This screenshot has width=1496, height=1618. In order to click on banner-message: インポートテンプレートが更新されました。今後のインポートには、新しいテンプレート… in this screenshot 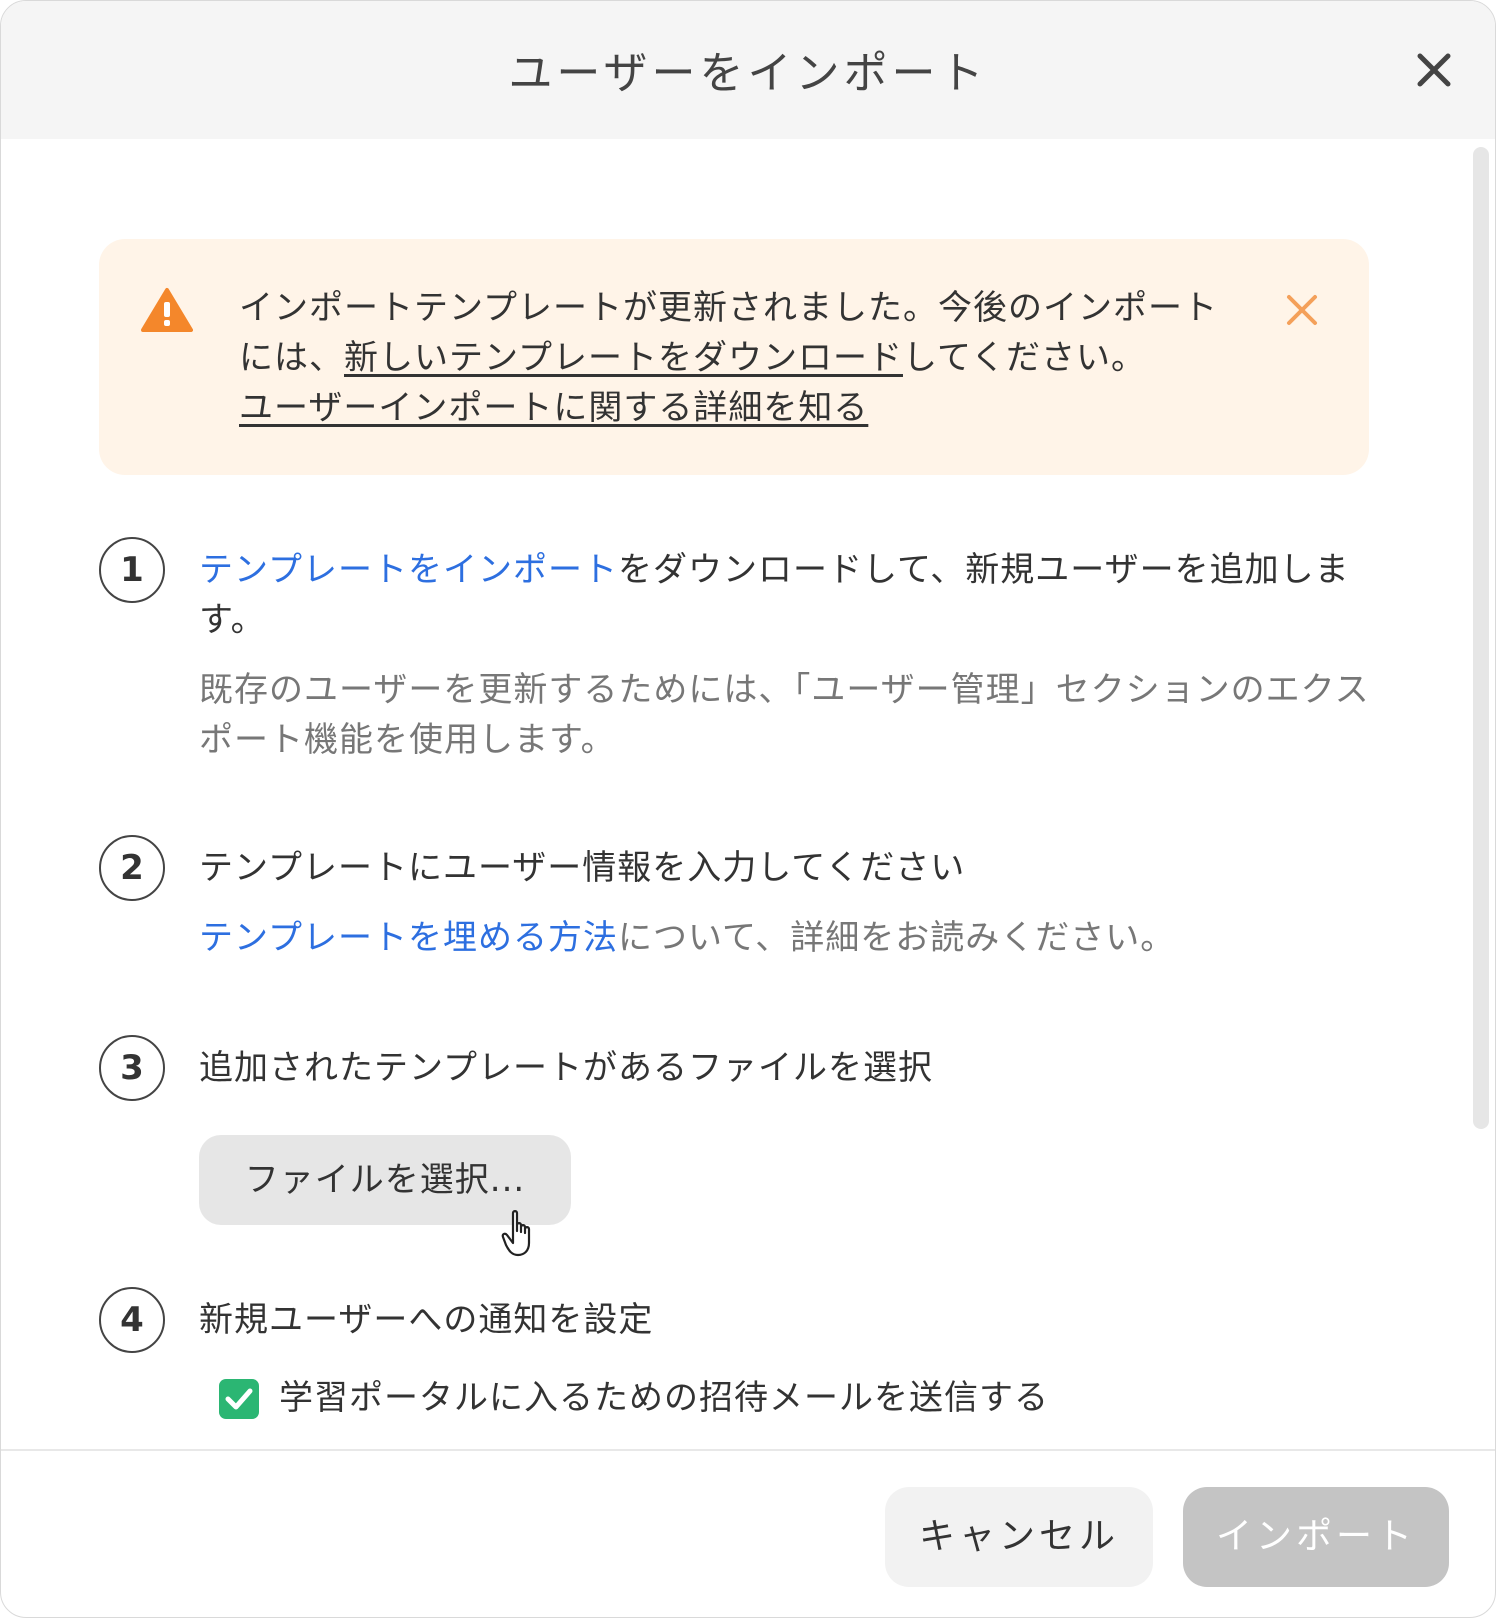, I will do `click(739, 358)`.